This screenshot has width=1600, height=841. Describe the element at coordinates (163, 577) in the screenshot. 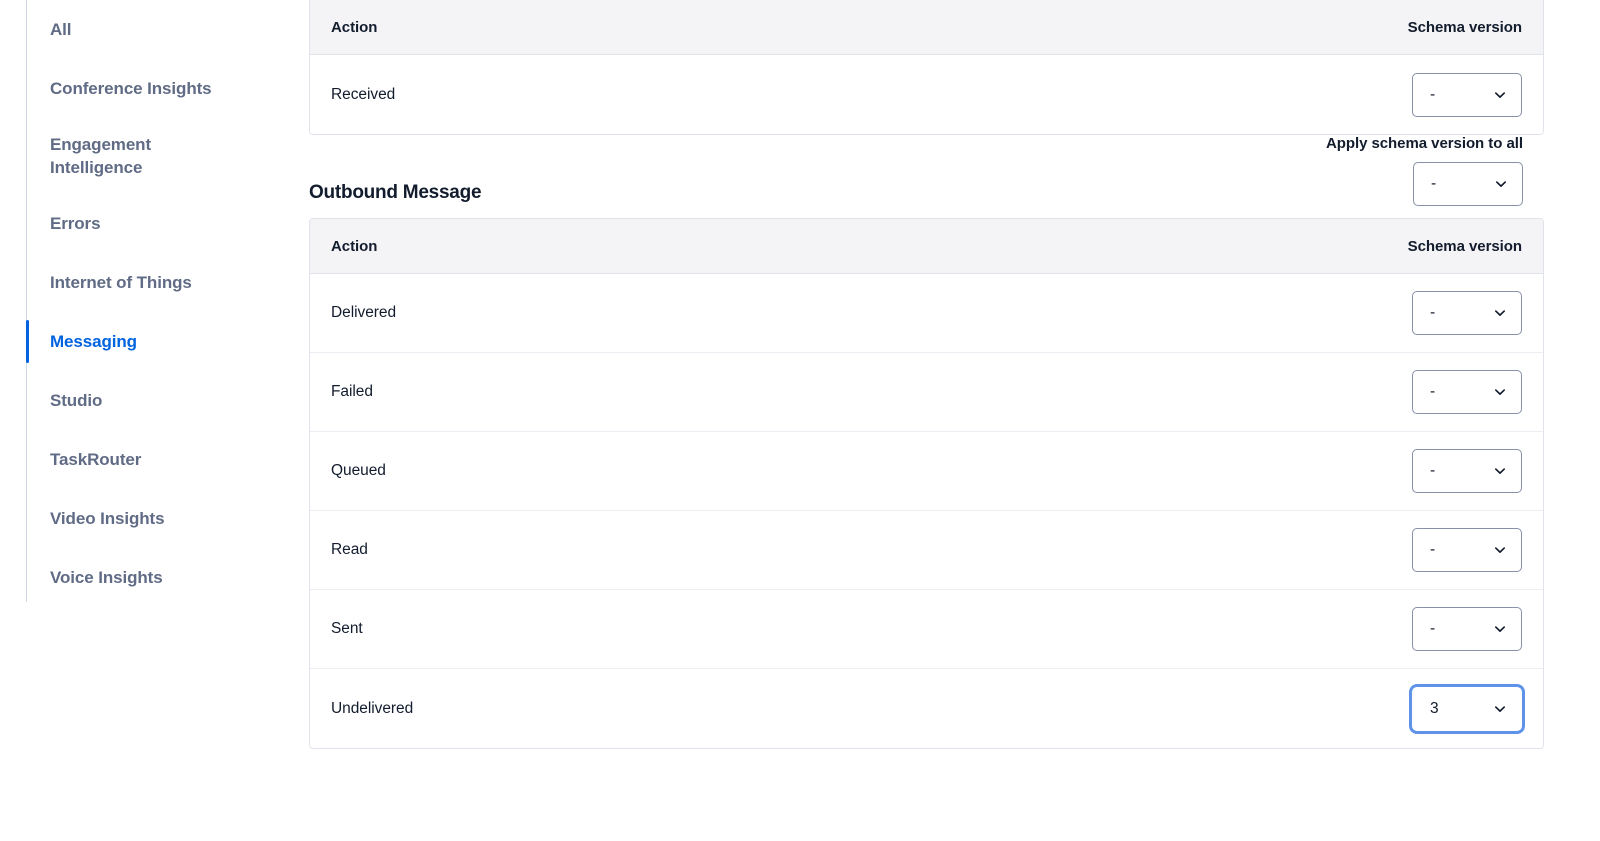

I see `sidebar-item-voice-insights: Voice Insights` at that location.